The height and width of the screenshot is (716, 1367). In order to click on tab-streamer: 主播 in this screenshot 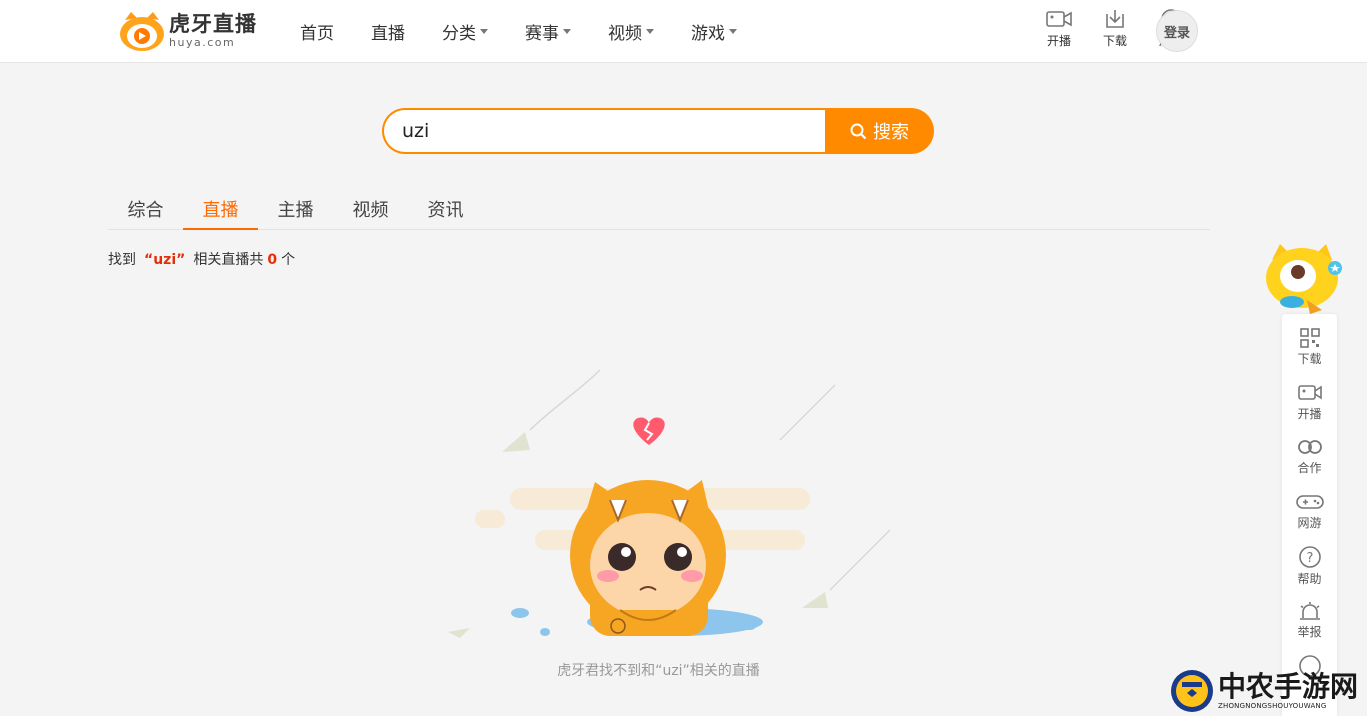, I will do `click(295, 211)`.